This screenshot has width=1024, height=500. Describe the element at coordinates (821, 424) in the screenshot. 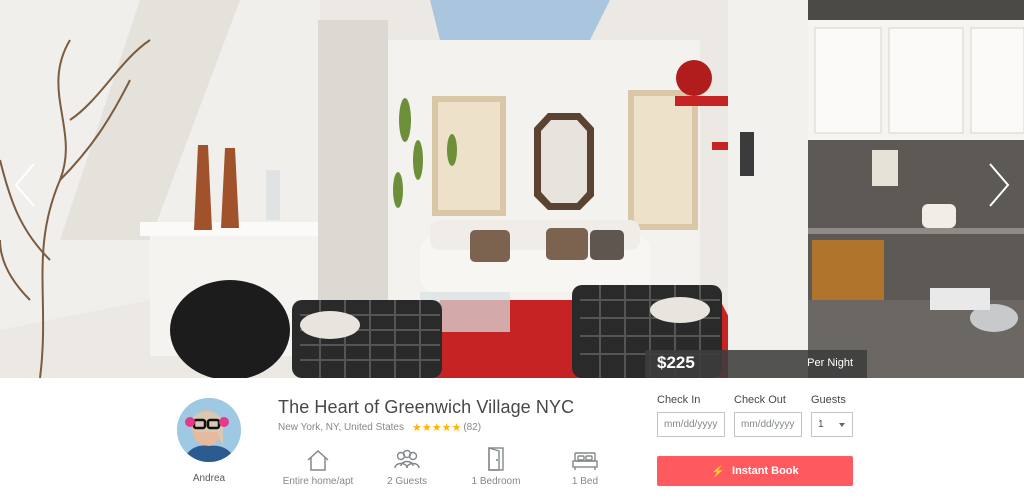

I see `guests-value: 1` at that location.